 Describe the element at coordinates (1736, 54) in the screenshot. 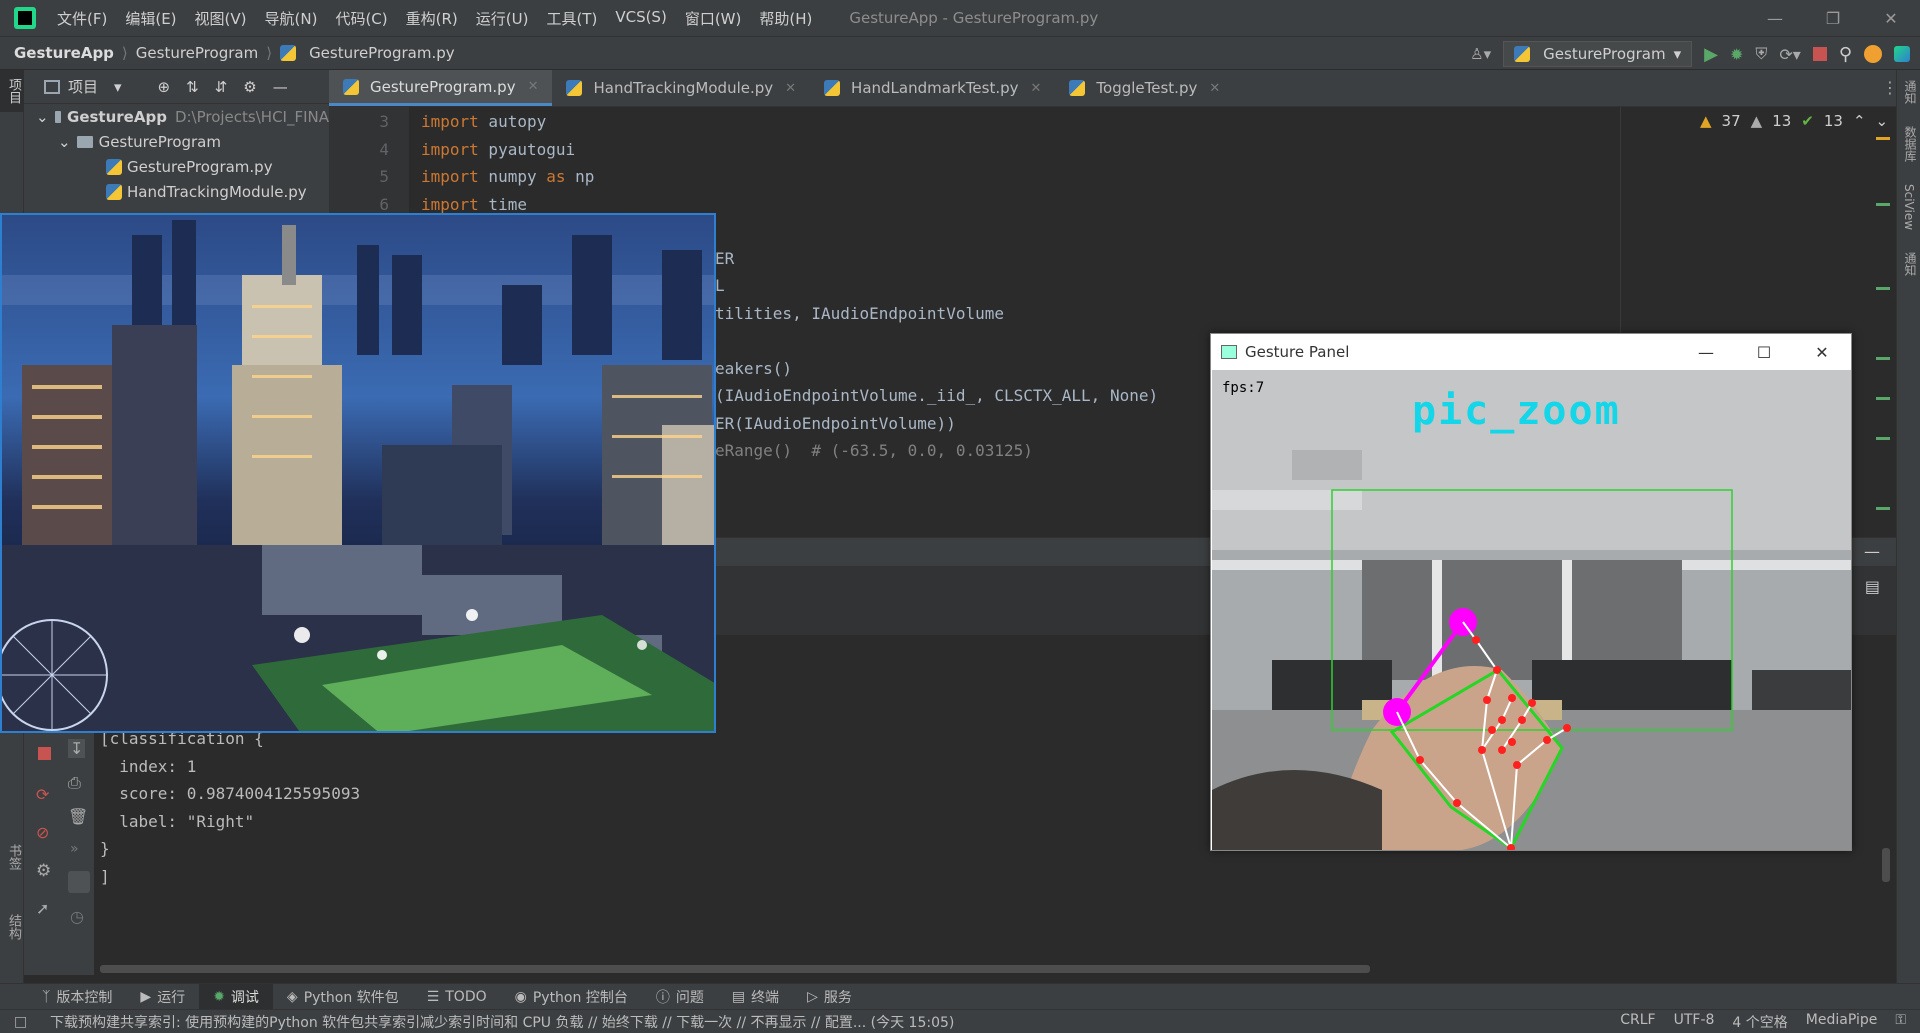

I see `debug-icon: ✹` at that location.